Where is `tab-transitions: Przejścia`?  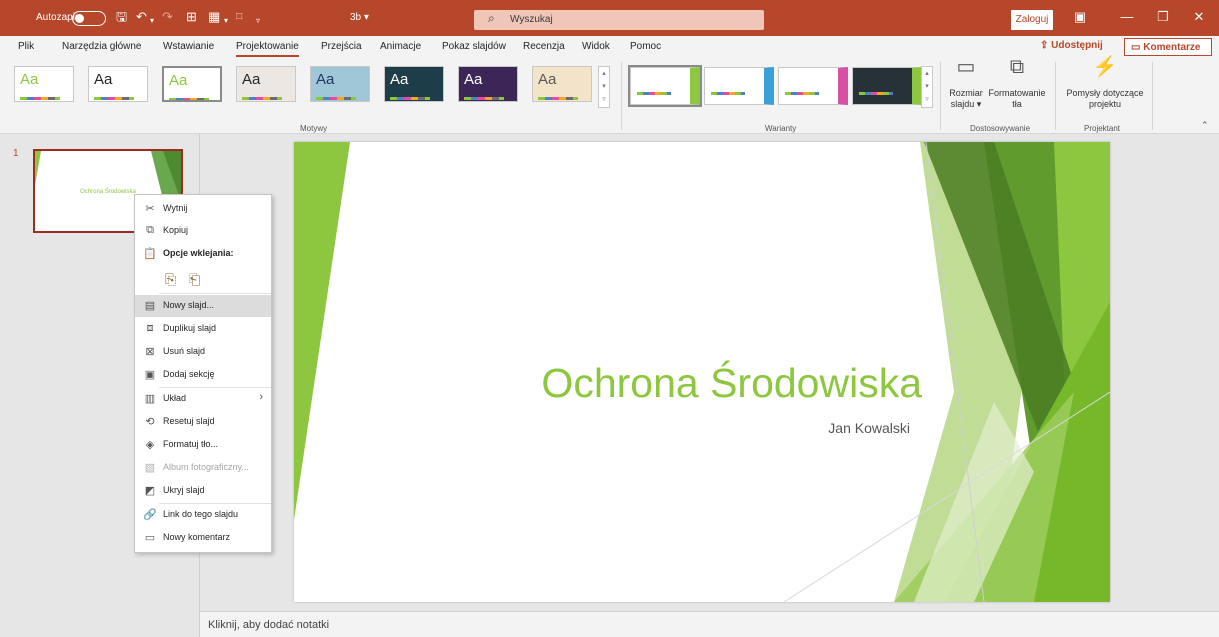 tab-transitions: Przejścia is located at coordinates (341, 46).